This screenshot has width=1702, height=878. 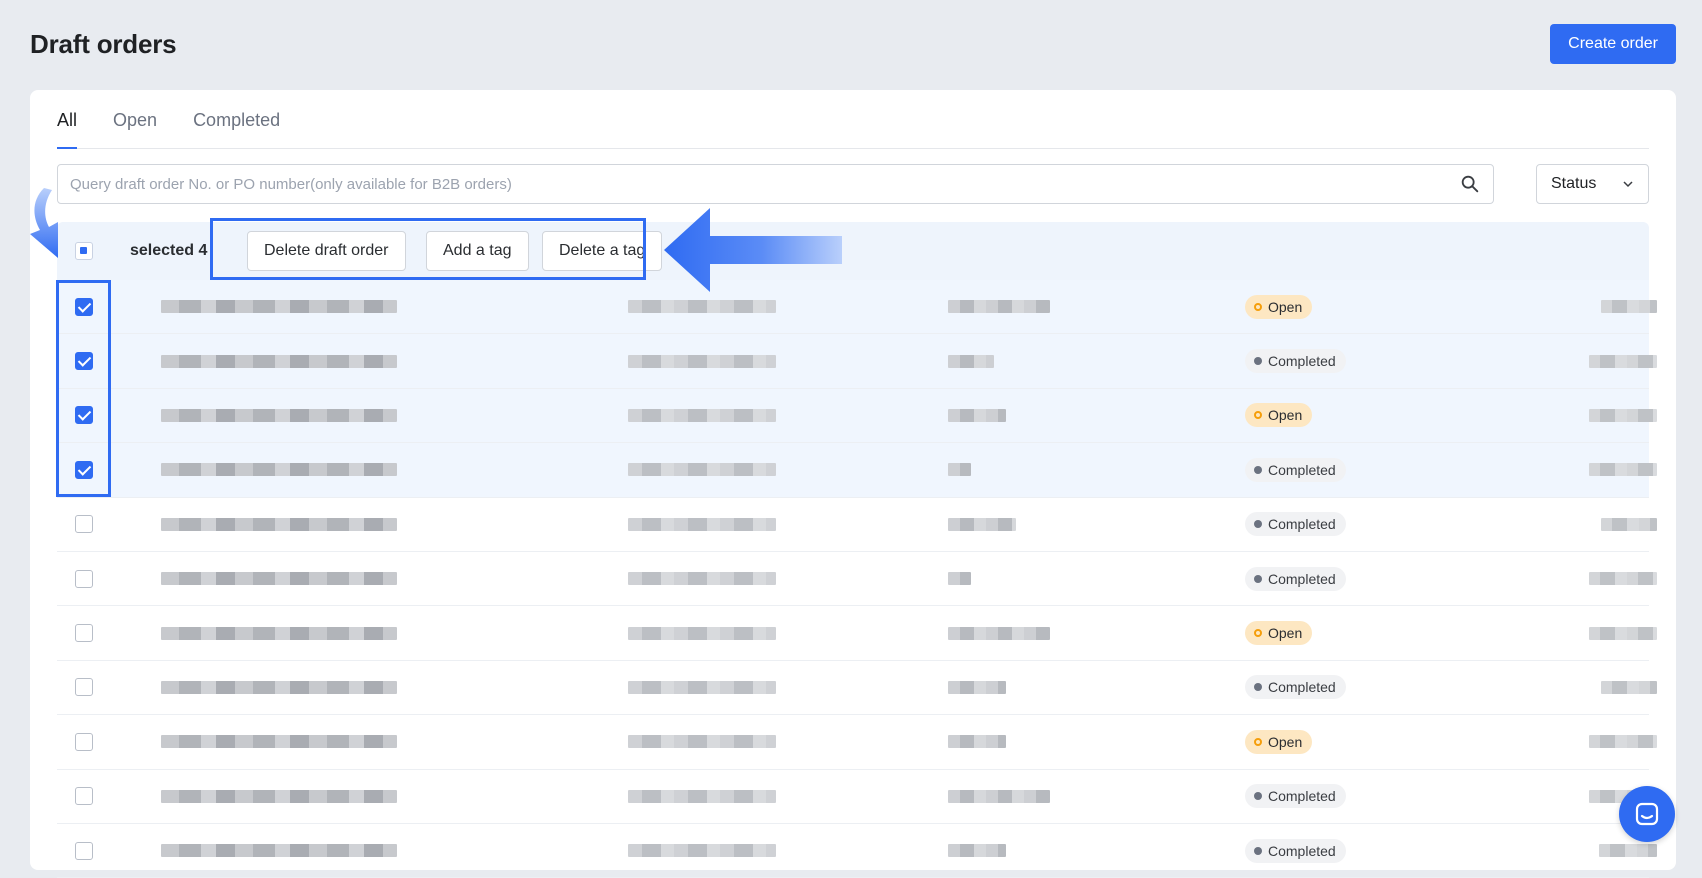 What do you see at coordinates (1613, 44) in the screenshot?
I see `create-order-button: Create order` at bounding box center [1613, 44].